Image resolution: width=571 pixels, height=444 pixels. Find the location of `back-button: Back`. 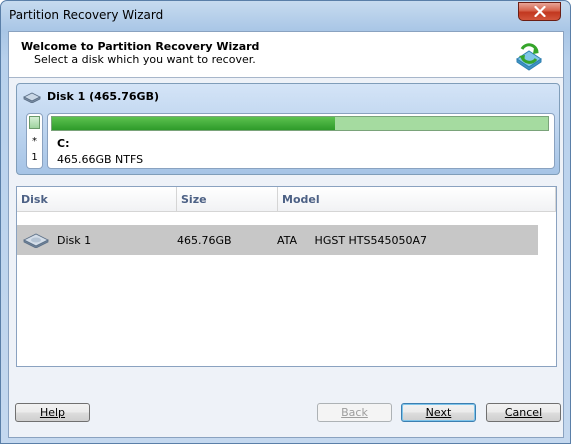

back-button: Back is located at coordinates (354, 412).